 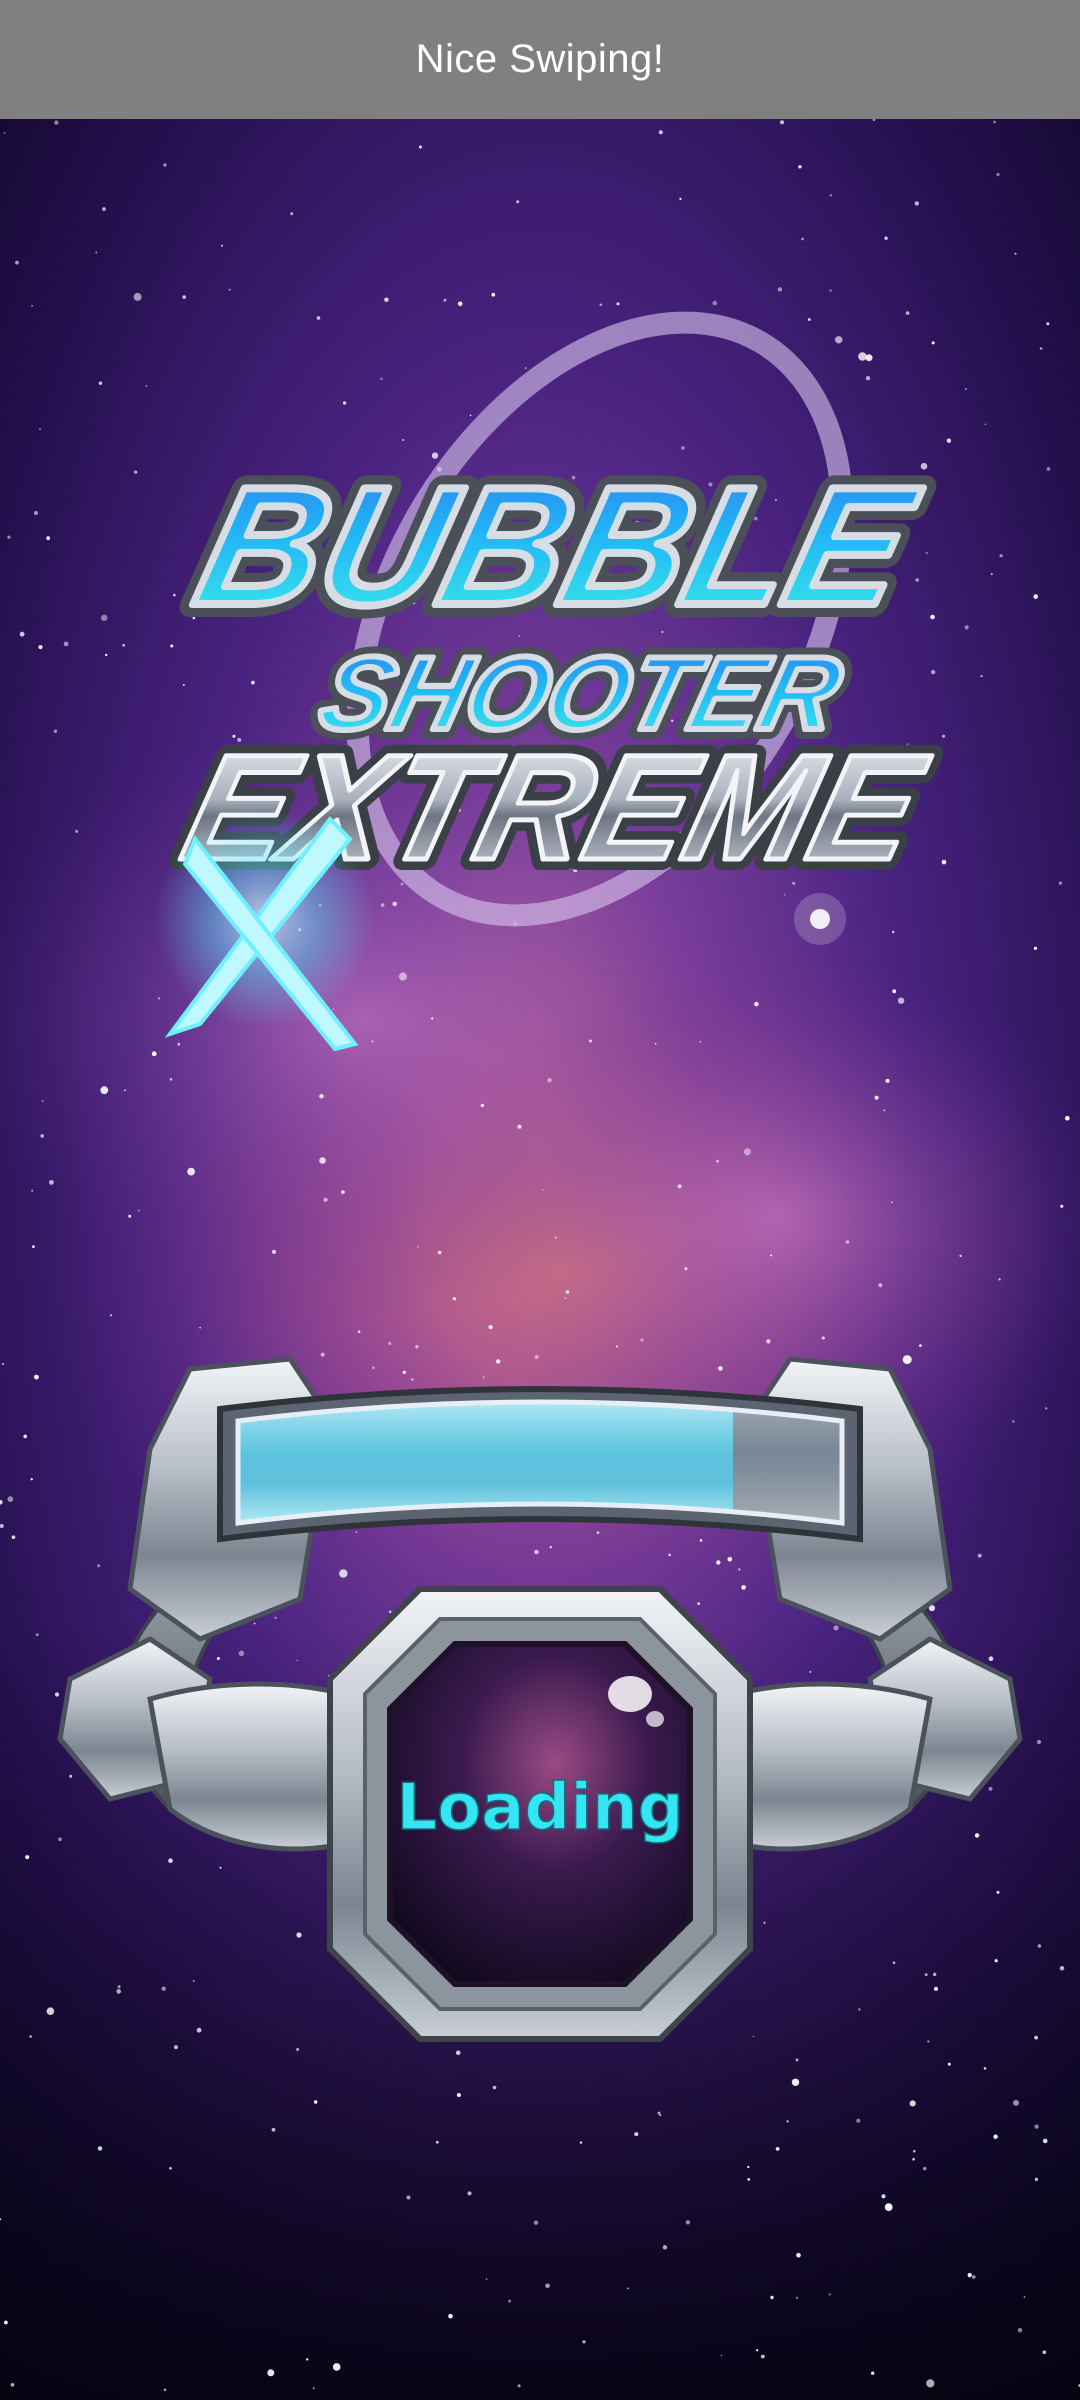 I want to click on toast-notification: Nice Swiping!, so click(x=540, y=59).